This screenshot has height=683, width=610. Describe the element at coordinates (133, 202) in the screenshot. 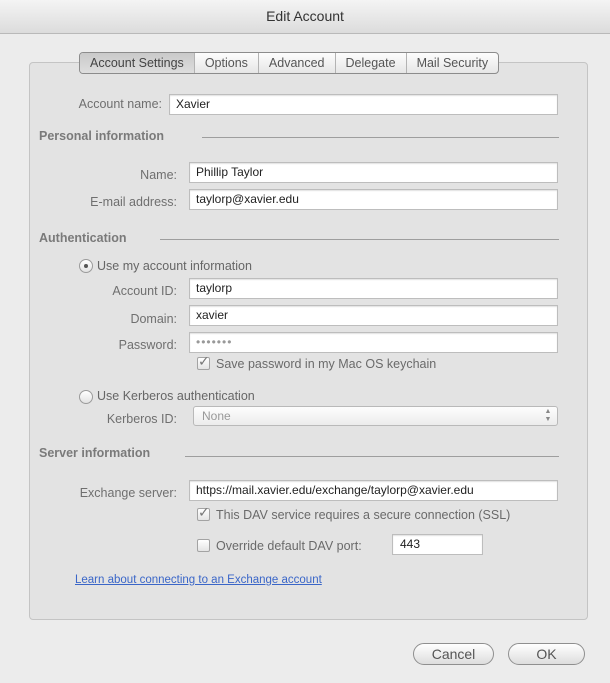

I see `email-label: E-mail address:` at that location.